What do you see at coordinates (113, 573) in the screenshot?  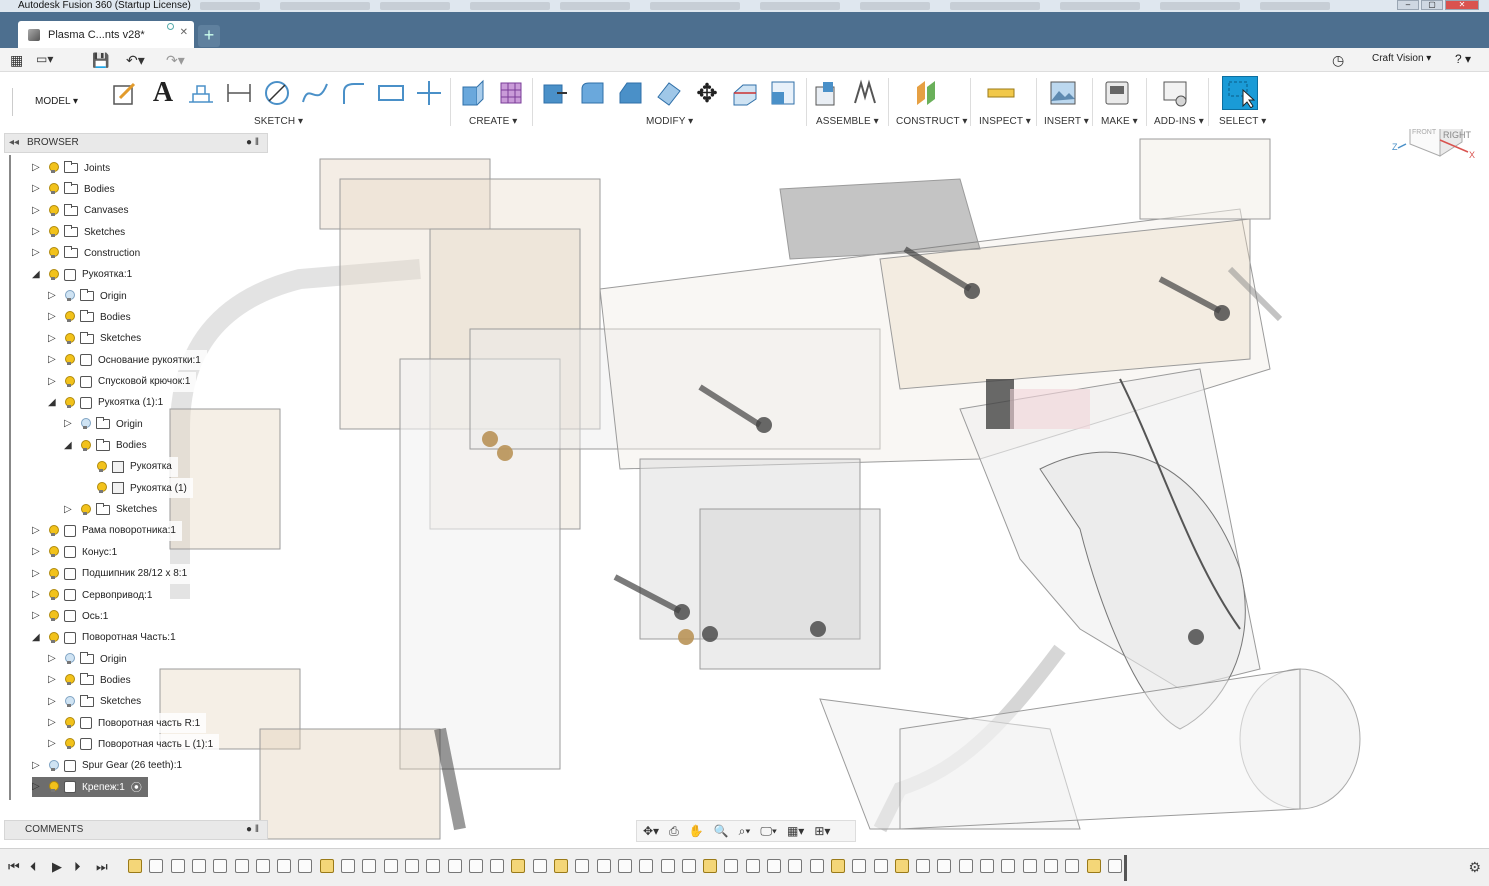 I see `browser-item: ▷ Подшипник 28/12 x 8:1` at bounding box center [113, 573].